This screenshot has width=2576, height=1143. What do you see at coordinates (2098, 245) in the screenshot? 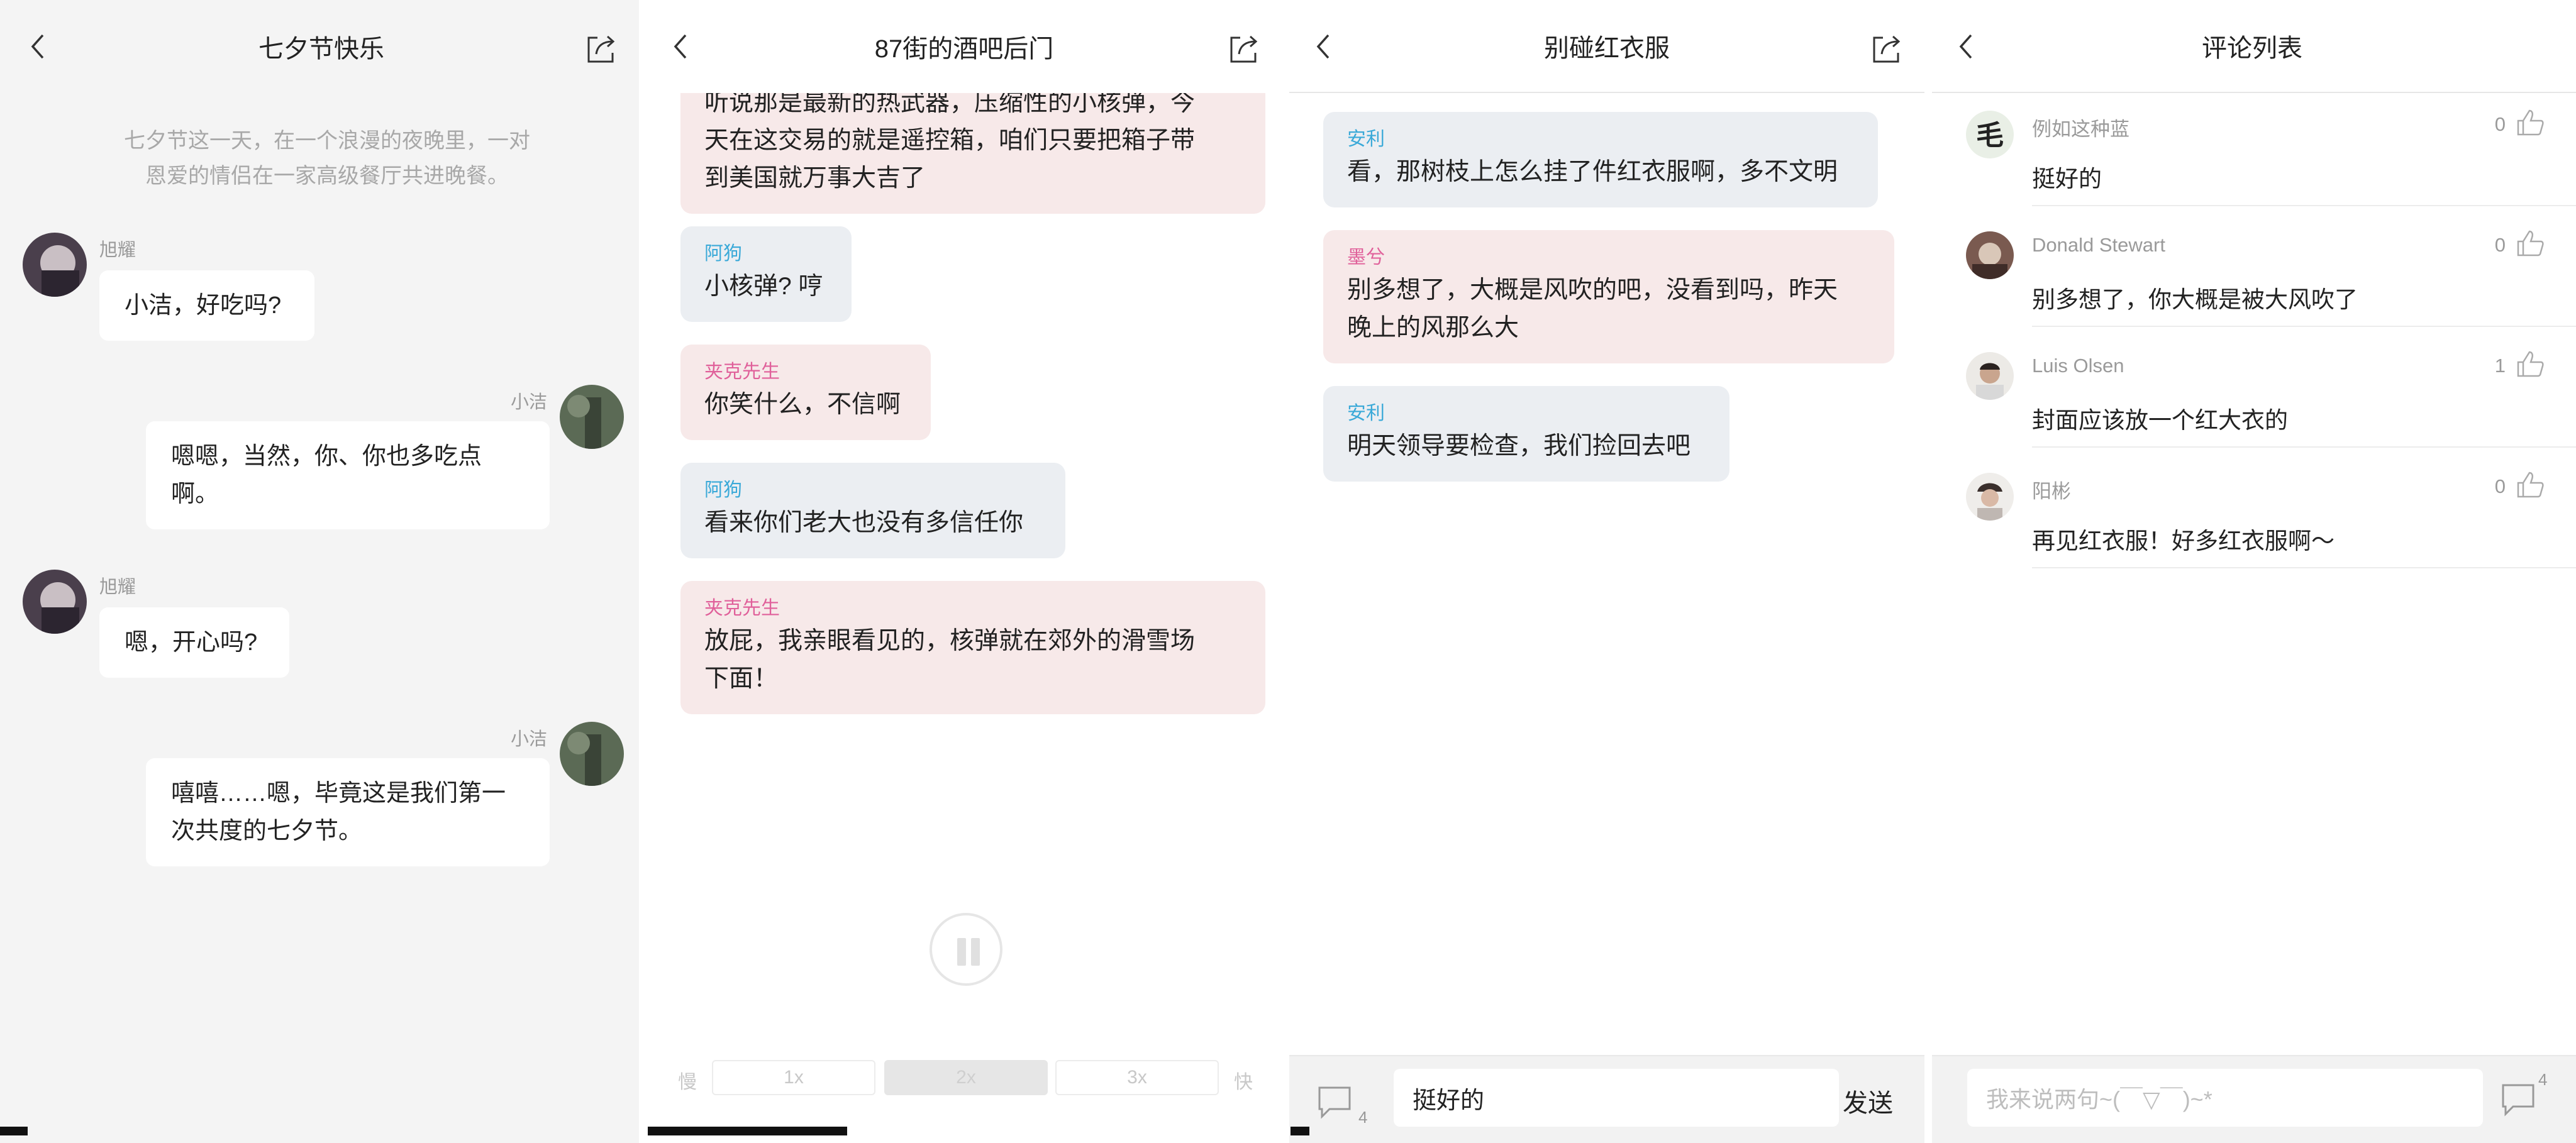
I see `comment-user: Donald Stewart` at bounding box center [2098, 245].